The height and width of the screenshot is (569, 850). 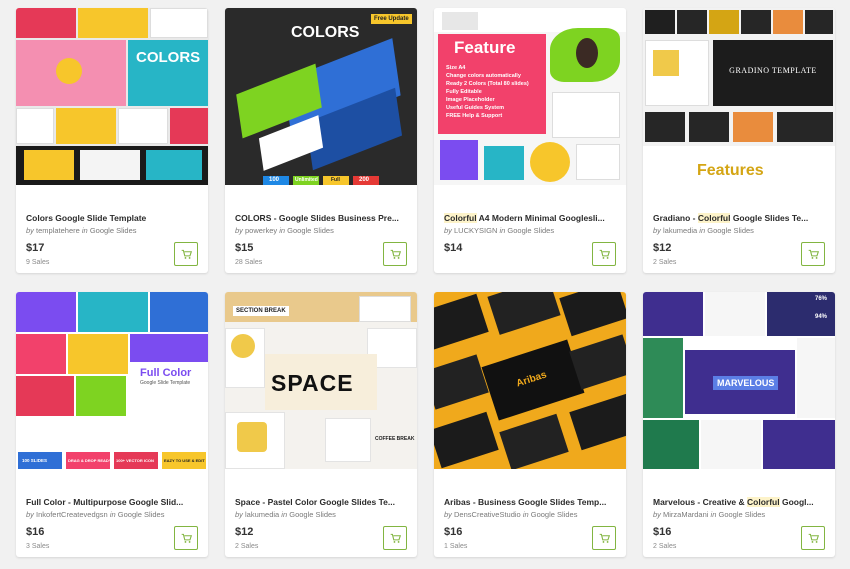 What do you see at coordinates (312, 383) in the screenshot?
I see `thumbnail-title: SPACE` at bounding box center [312, 383].